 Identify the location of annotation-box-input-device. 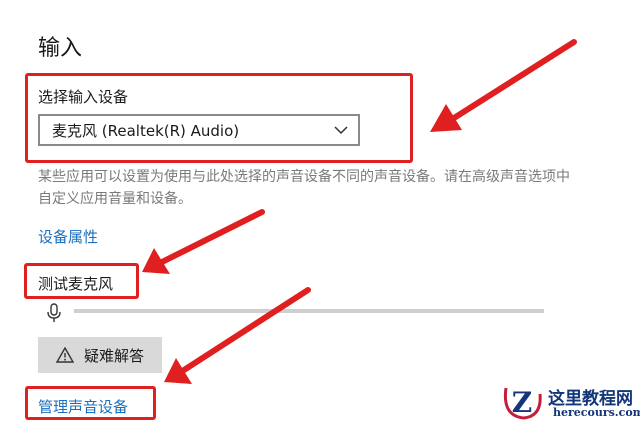
(219, 118).